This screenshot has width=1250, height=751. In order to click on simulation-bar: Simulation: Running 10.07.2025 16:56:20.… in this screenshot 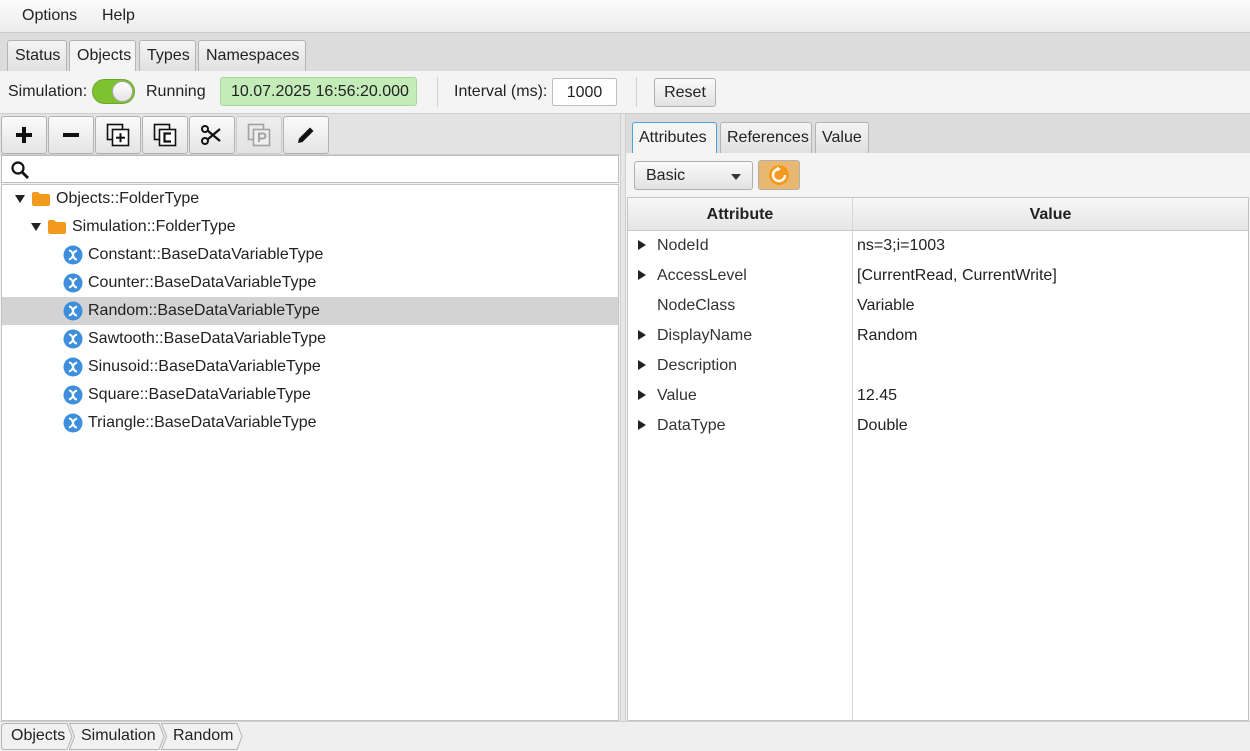, I will do `click(625, 92)`.